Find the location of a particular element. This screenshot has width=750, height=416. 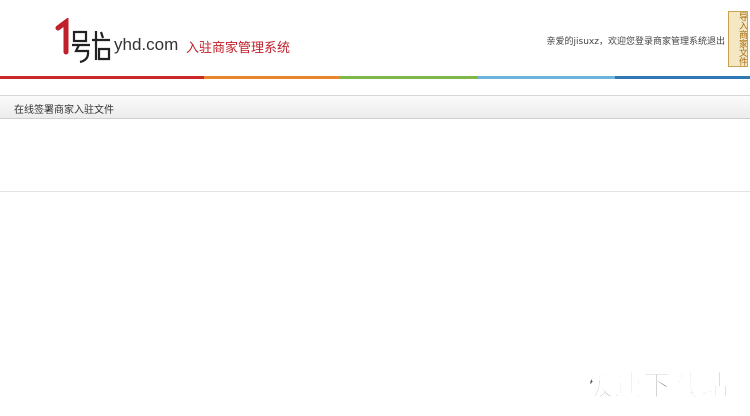

system-name: 入驻商家管理系统 is located at coordinates (238, 48).